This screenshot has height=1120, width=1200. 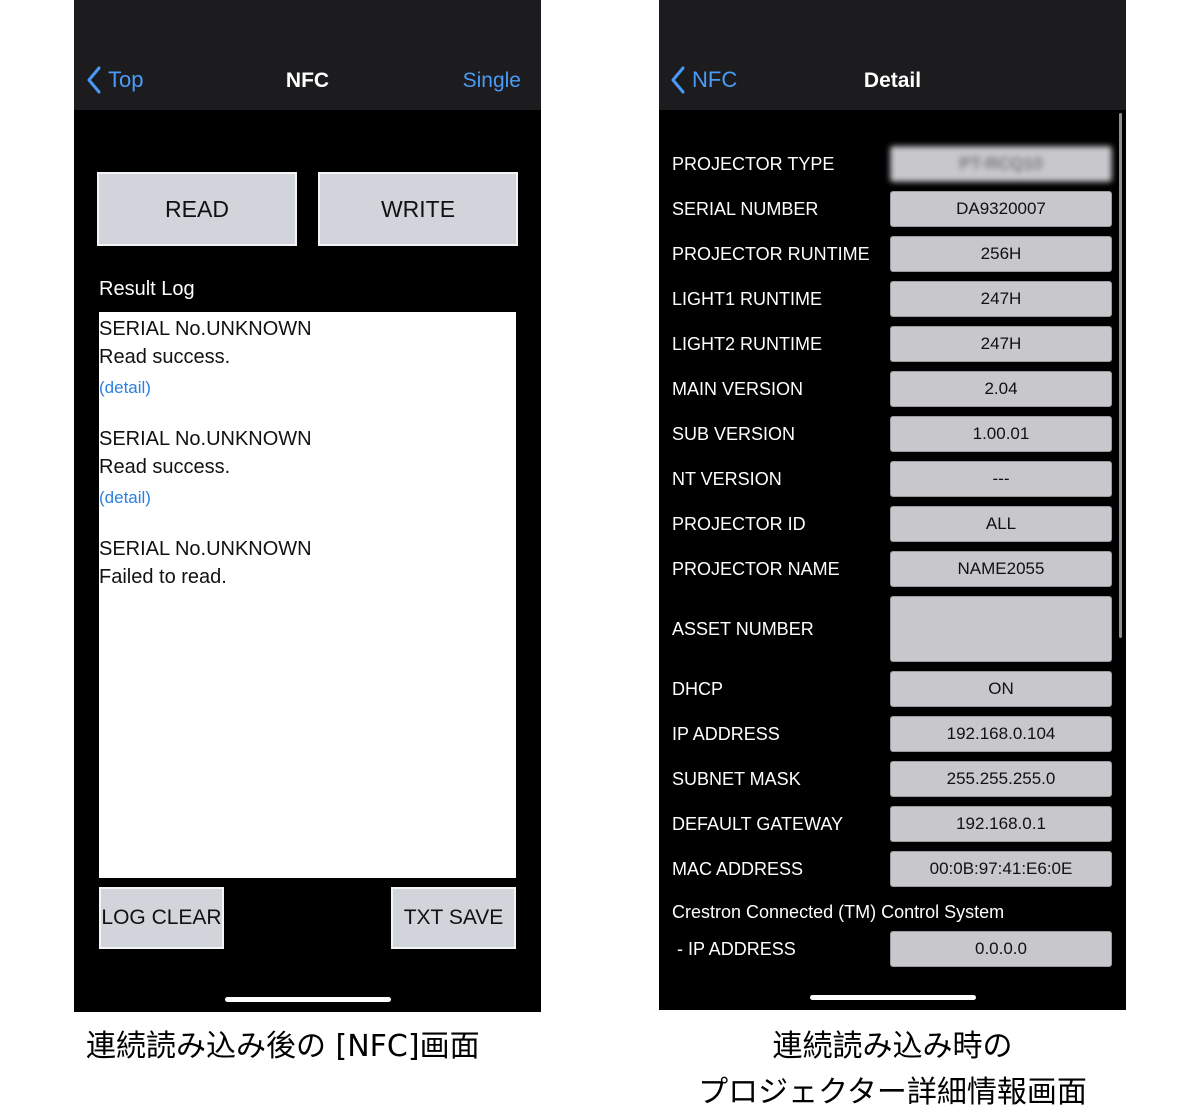 I want to click on right-caption-line2: プロジェクター詳細情報画面, so click(x=892, y=1092).